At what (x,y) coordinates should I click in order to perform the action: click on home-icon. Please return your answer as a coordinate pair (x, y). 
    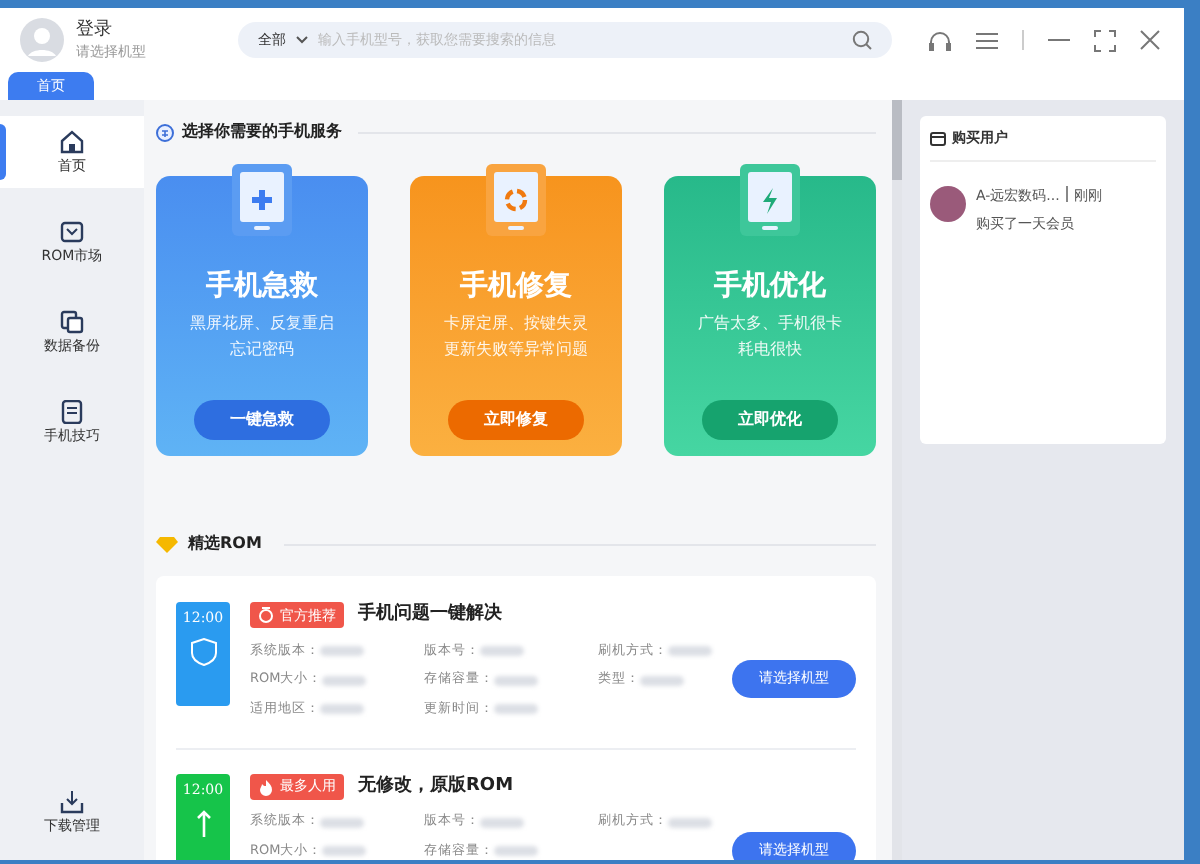
    Looking at the image, I should click on (72, 142).